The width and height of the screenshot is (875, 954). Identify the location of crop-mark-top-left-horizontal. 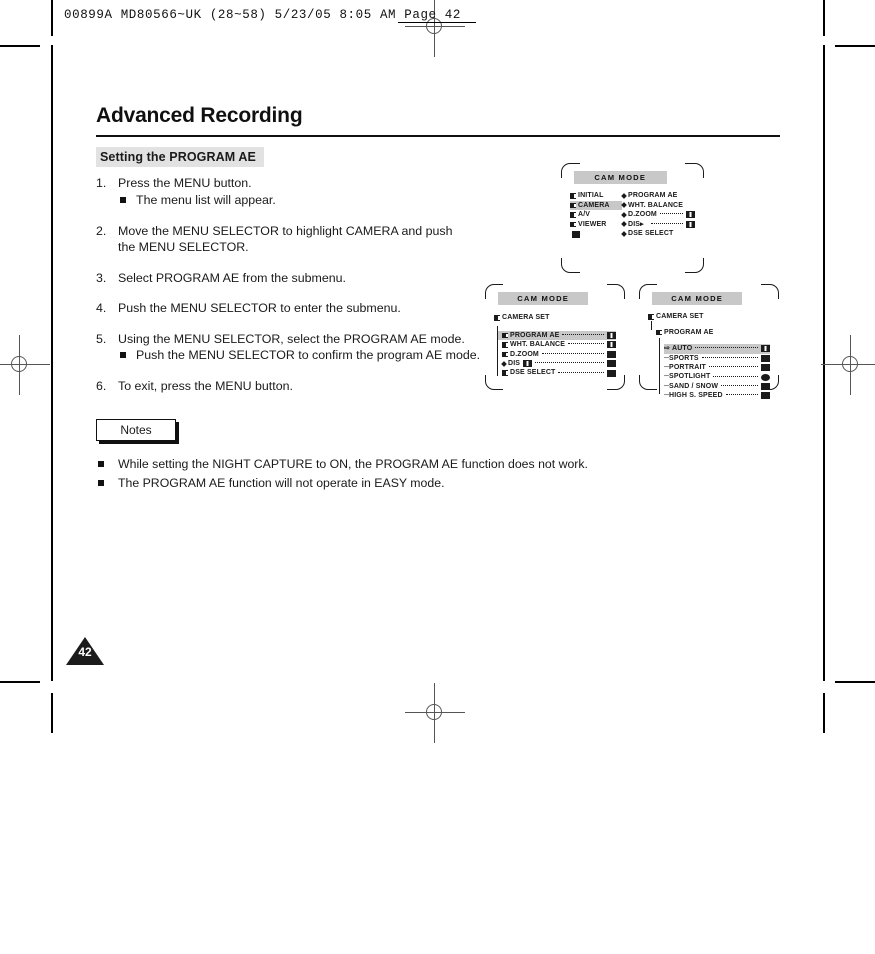
(20, 46).